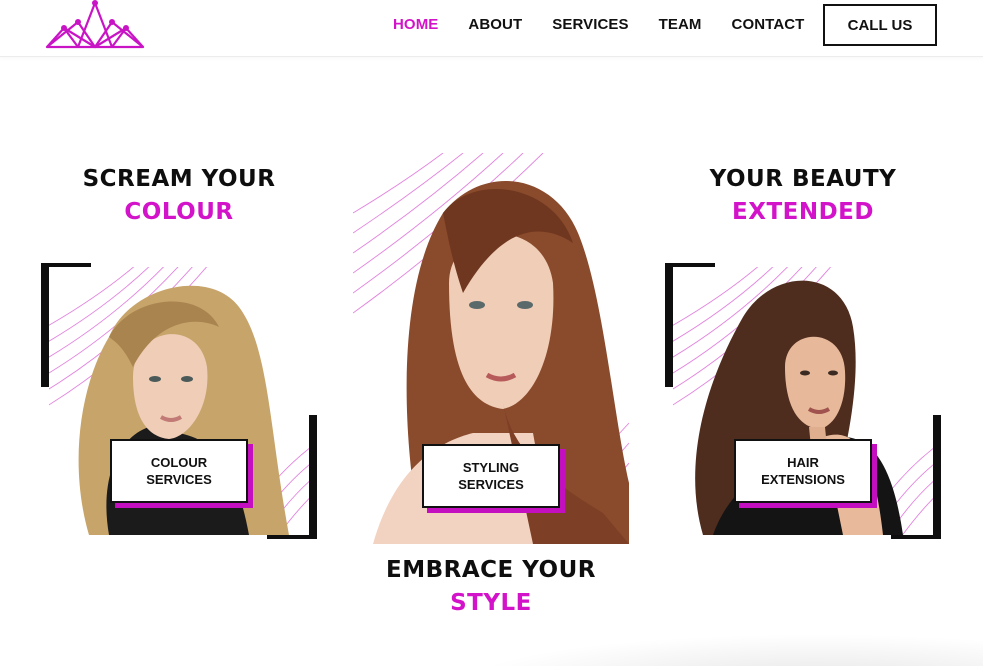 Image resolution: width=983 pixels, height=666 pixels. What do you see at coordinates (803, 196) in the screenshot?
I see `right-heading: YOUR BEAUTY EXTENDED` at bounding box center [803, 196].